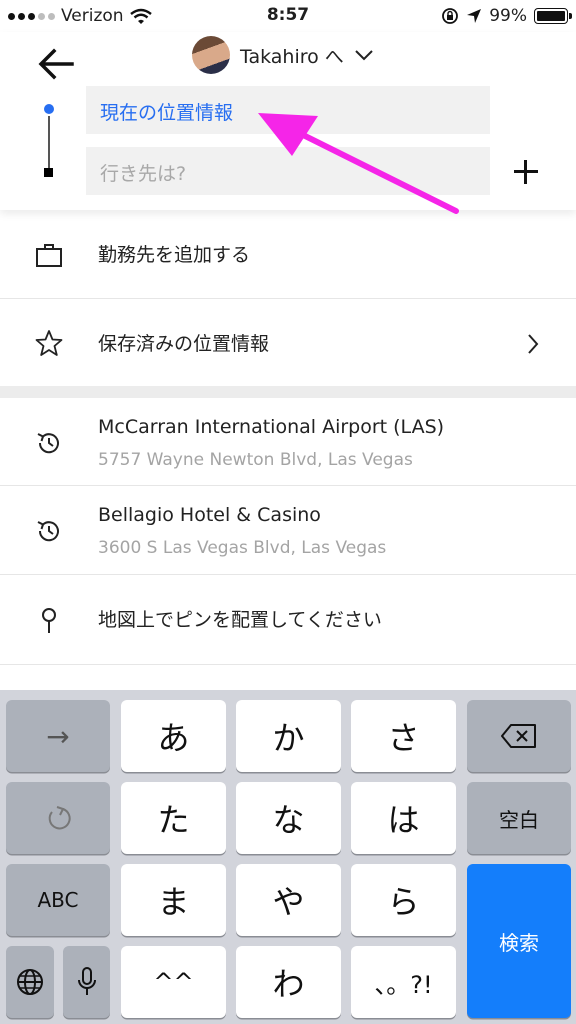 The width and height of the screenshot is (576, 1024). I want to click on key-sa: さ, so click(403, 736).